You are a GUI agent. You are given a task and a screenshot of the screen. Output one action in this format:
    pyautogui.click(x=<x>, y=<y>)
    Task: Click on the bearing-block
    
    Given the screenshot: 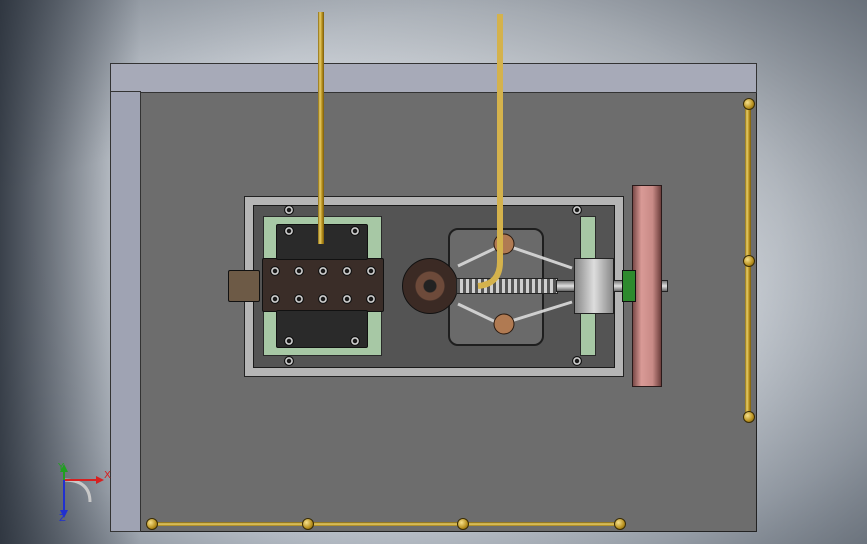 What is the action you would take?
    pyautogui.click(x=594, y=286)
    